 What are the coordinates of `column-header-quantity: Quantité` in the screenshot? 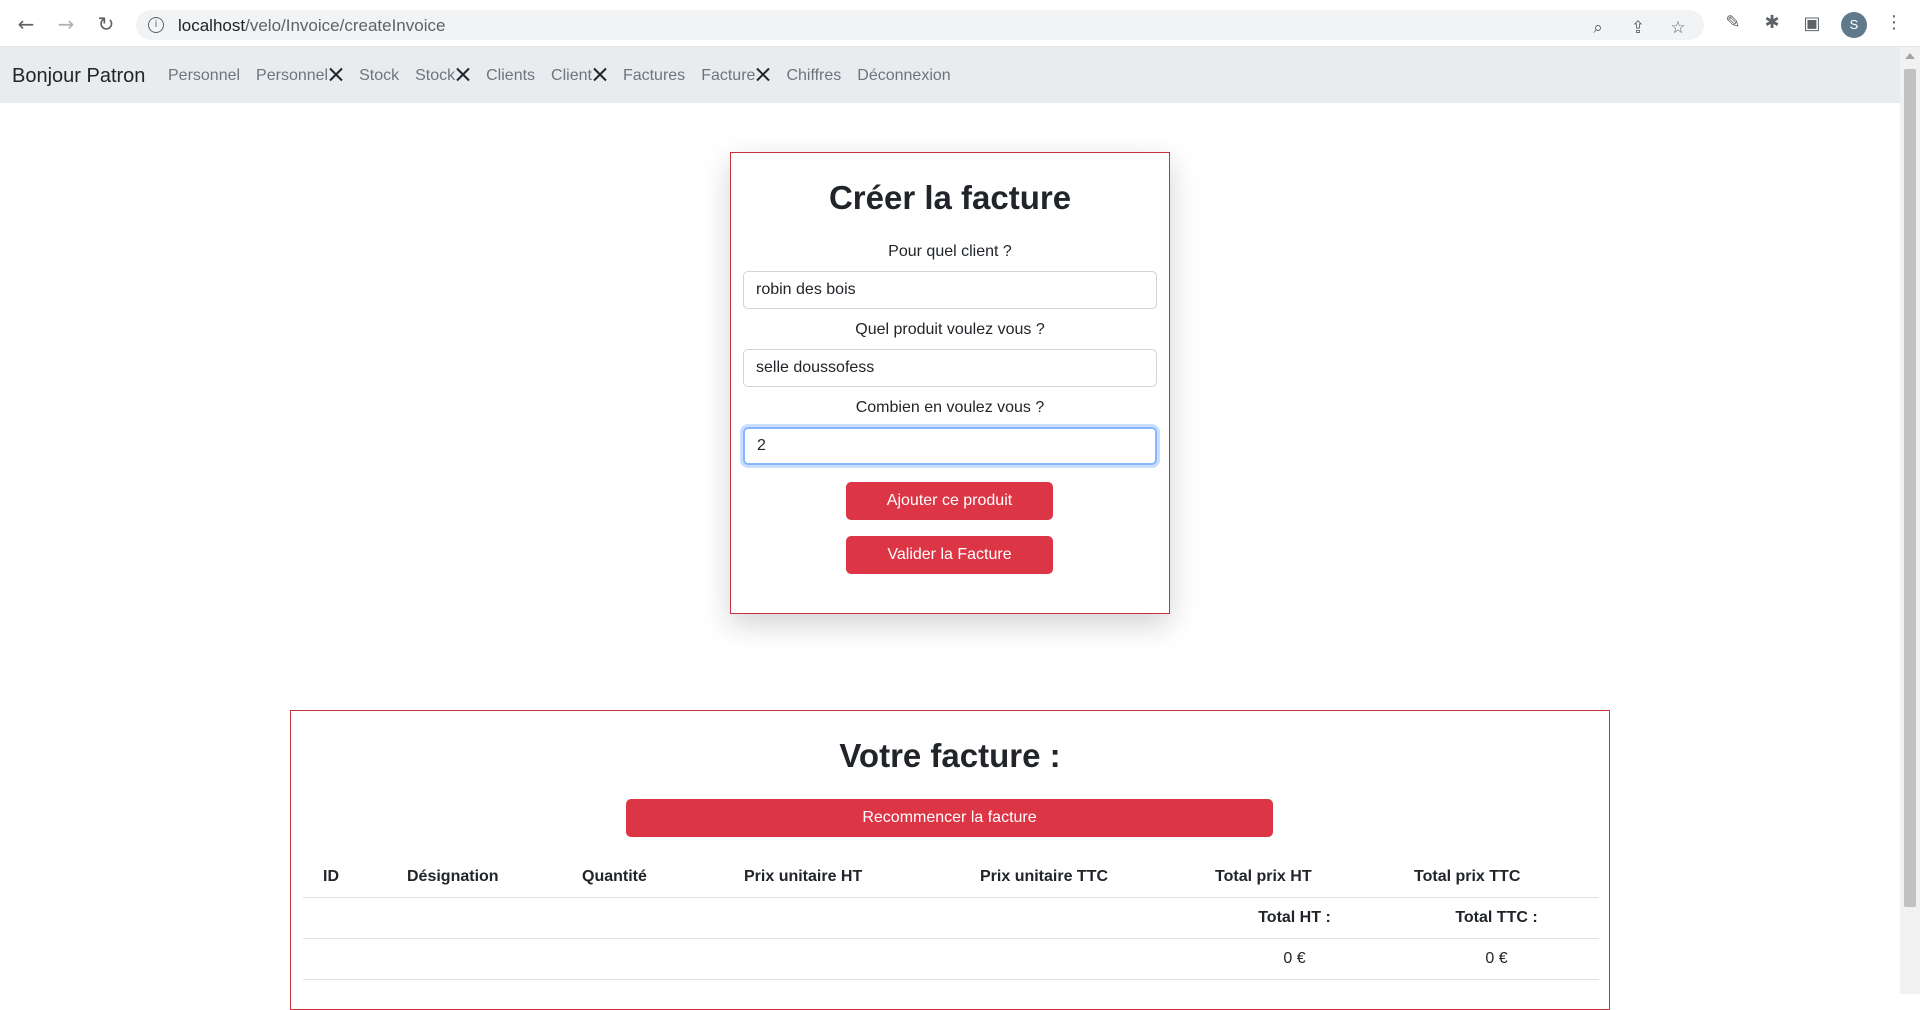 It's located at (643, 877).